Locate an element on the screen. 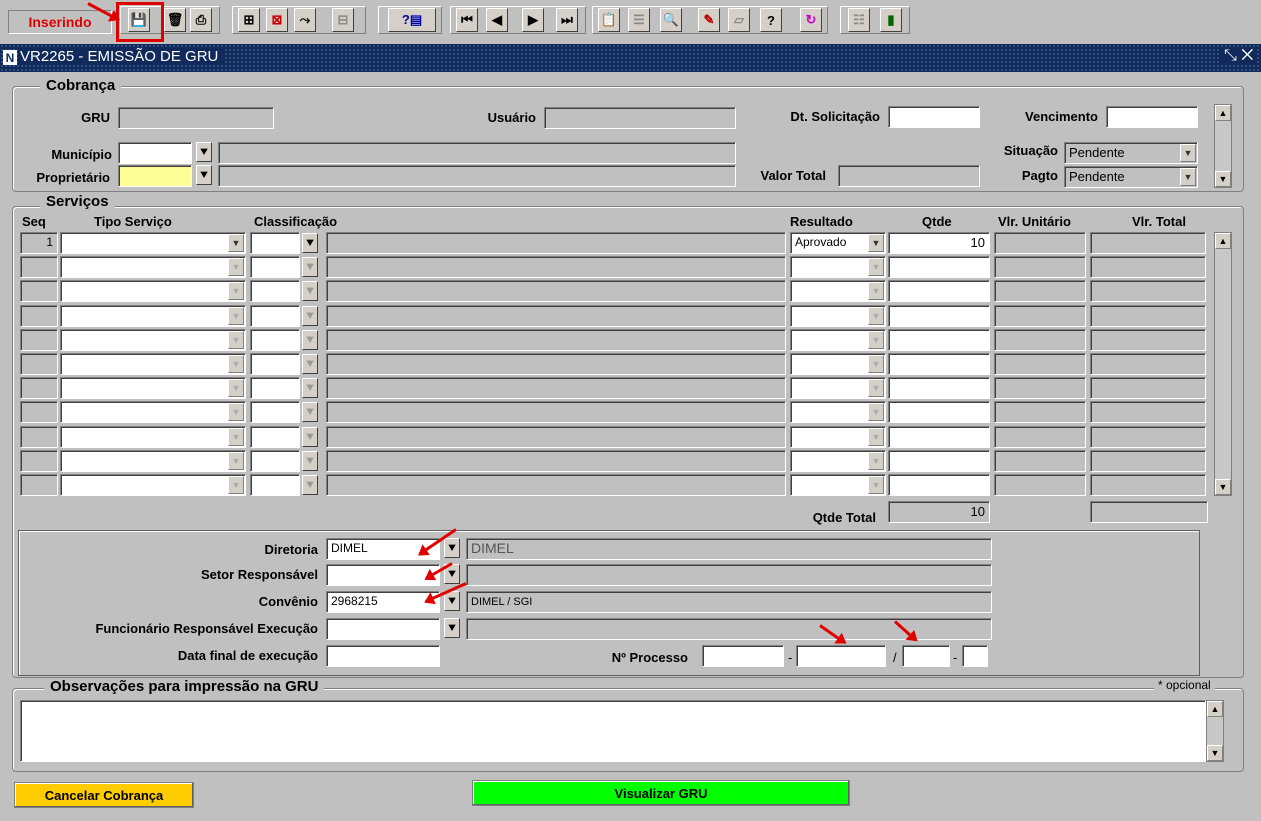 This screenshot has height=821, width=1261. form-icon: ▱ is located at coordinates (739, 20).